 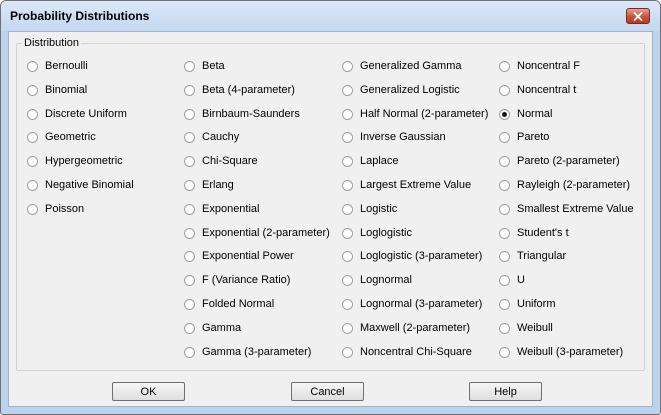 What do you see at coordinates (402, 66) in the screenshot?
I see `distribution-option: Generalized Gamma` at bounding box center [402, 66].